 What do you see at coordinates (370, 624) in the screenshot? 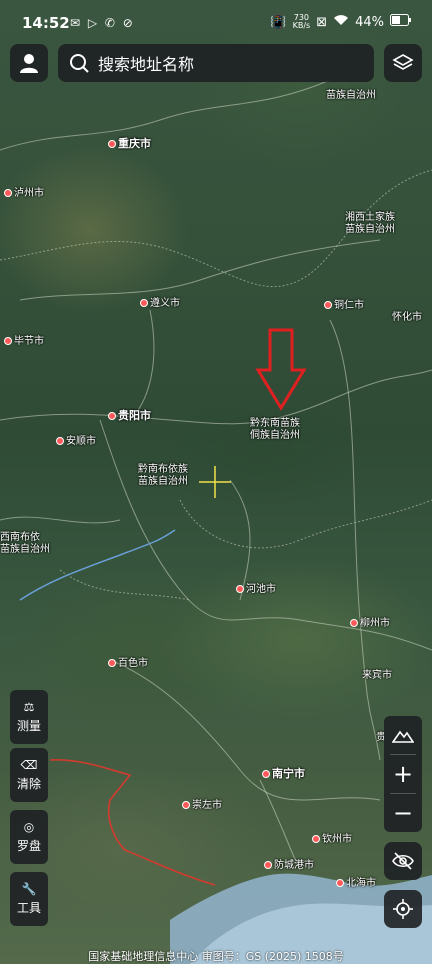
I see `map-label-liuzhou: 柳州市` at bounding box center [370, 624].